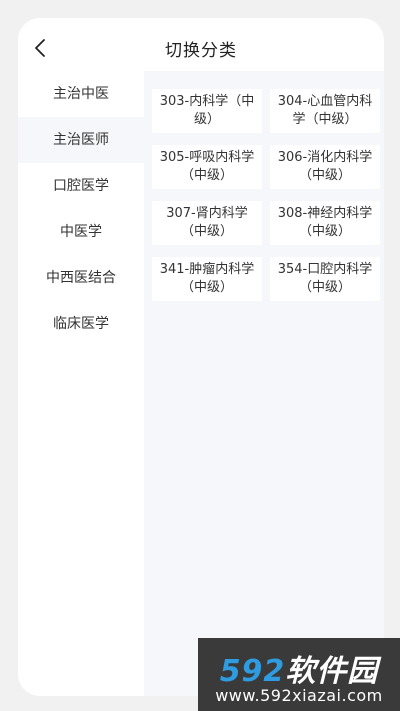 The image size is (400, 711). Describe the element at coordinates (207, 279) in the screenshot. I see `subcategory-card: 341-肿瘤内科学（中级）` at that location.